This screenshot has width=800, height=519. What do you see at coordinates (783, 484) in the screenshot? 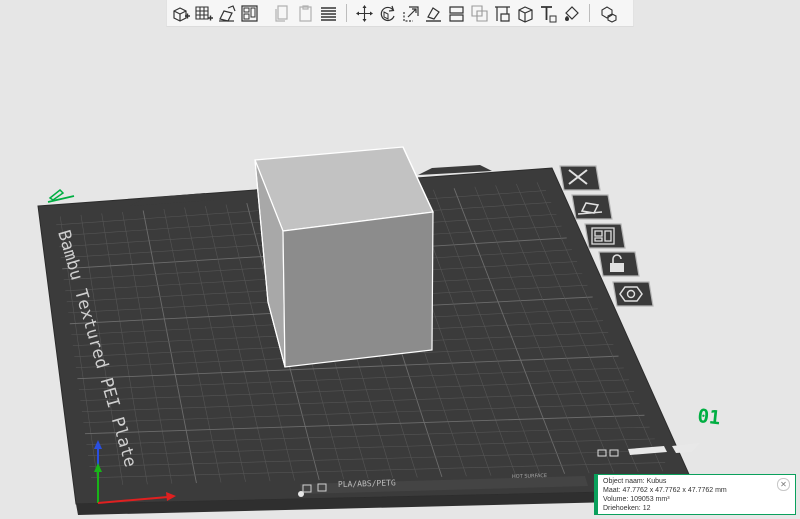
I see `close-info-button: ✕` at bounding box center [783, 484].